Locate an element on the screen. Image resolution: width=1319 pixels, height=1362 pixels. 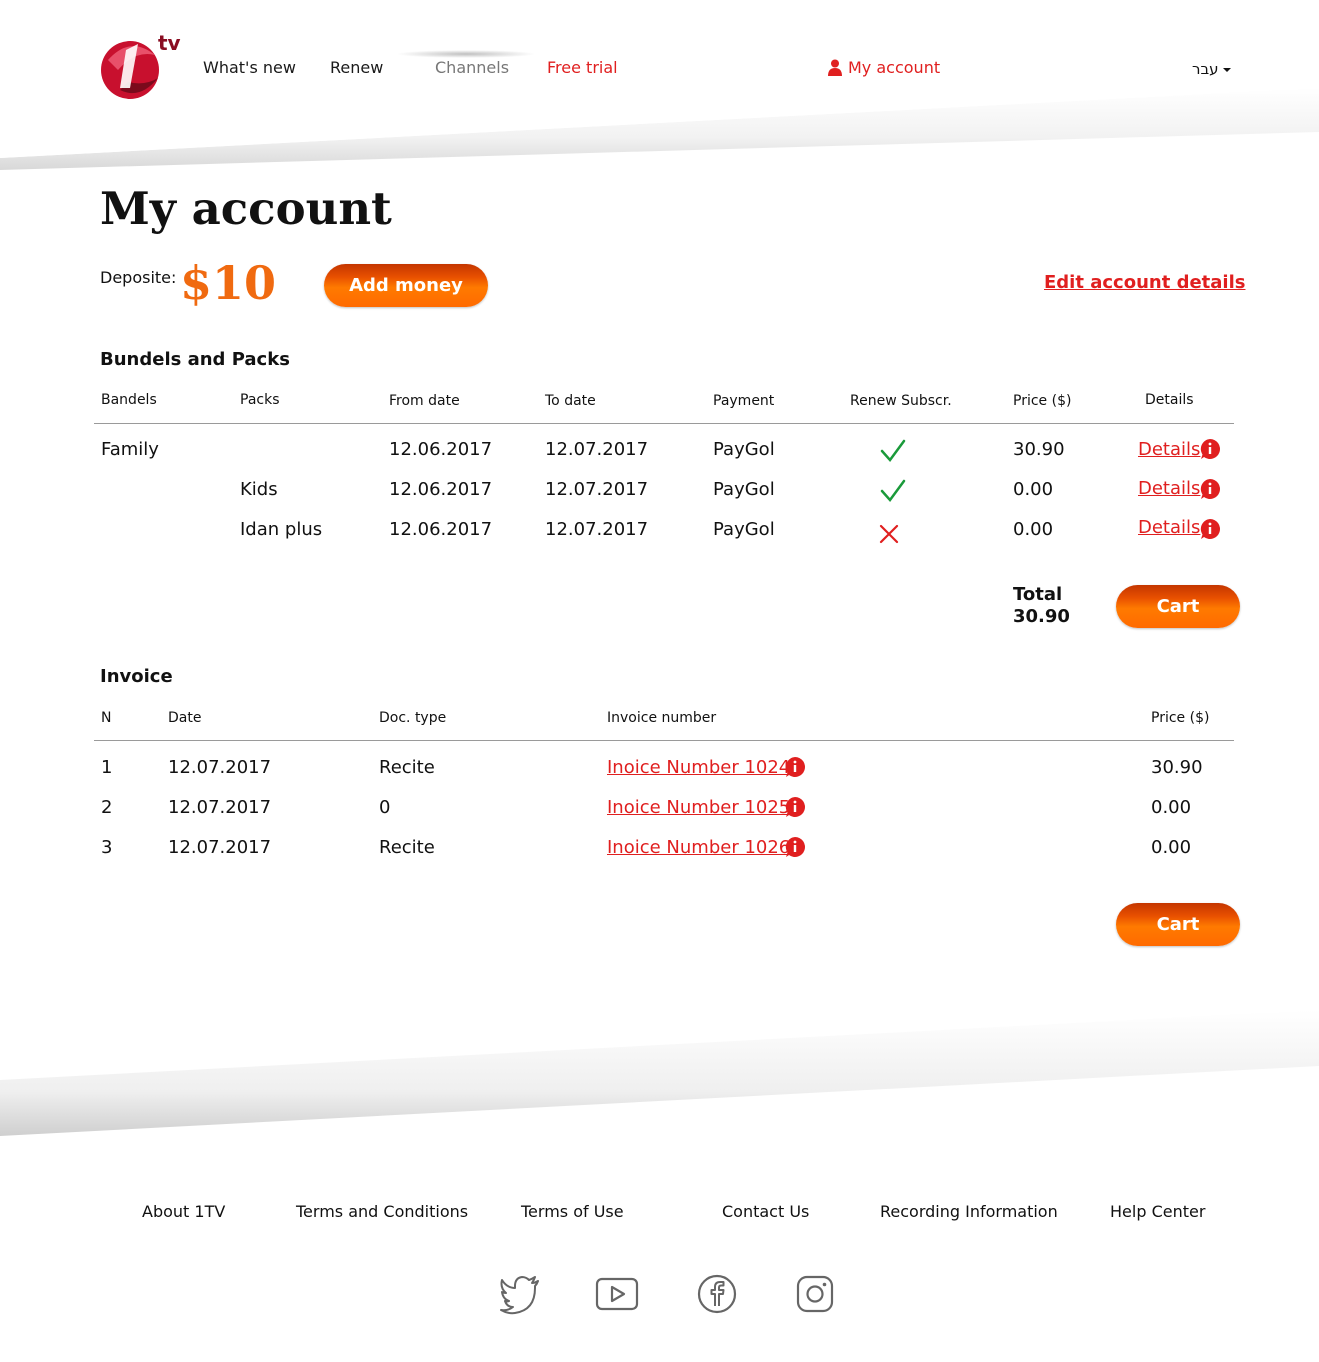
invoice-number-link: Inoice Number 1026 is located at coordinates (698, 847).